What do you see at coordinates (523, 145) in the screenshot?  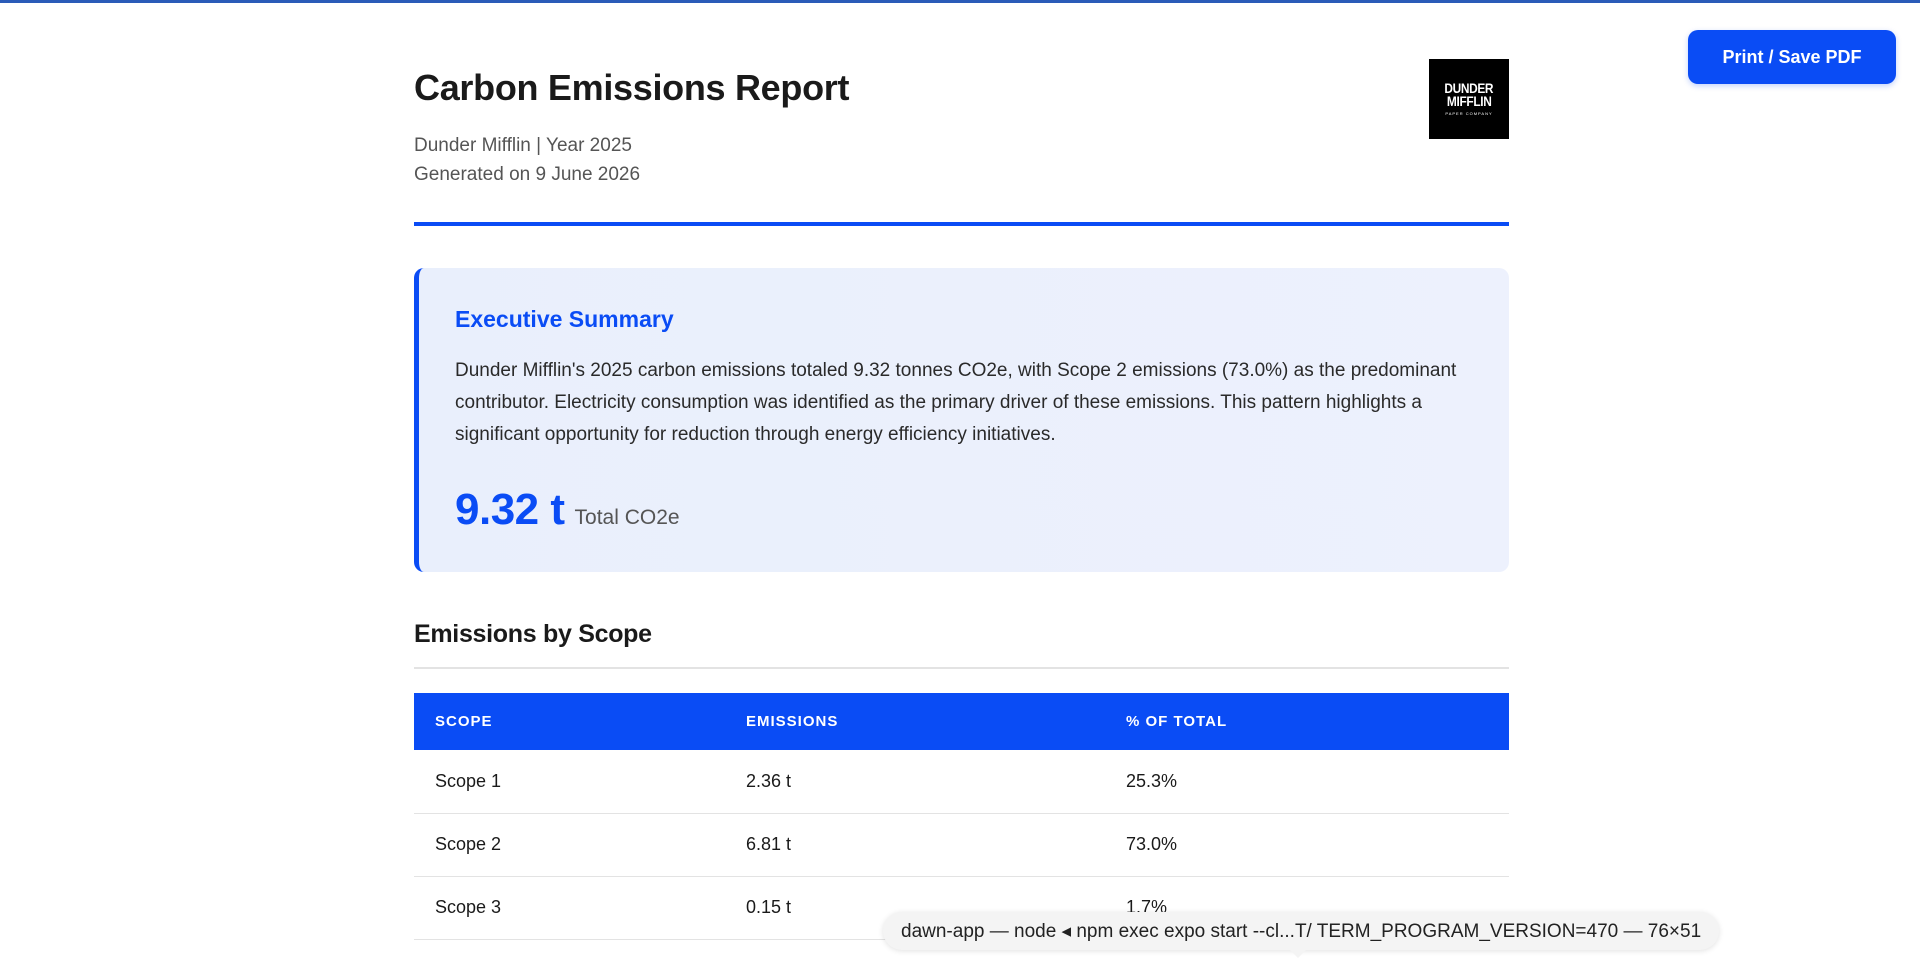 I see `company-year: Dunder Mifflin | Year 2025` at bounding box center [523, 145].